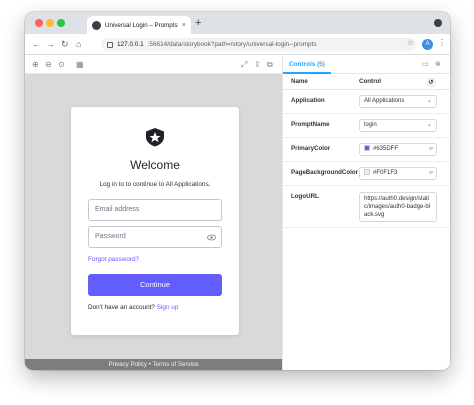 The height and width of the screenshot is (405, 474). I want to click on auth0-logo-icon, so click(155, 137).